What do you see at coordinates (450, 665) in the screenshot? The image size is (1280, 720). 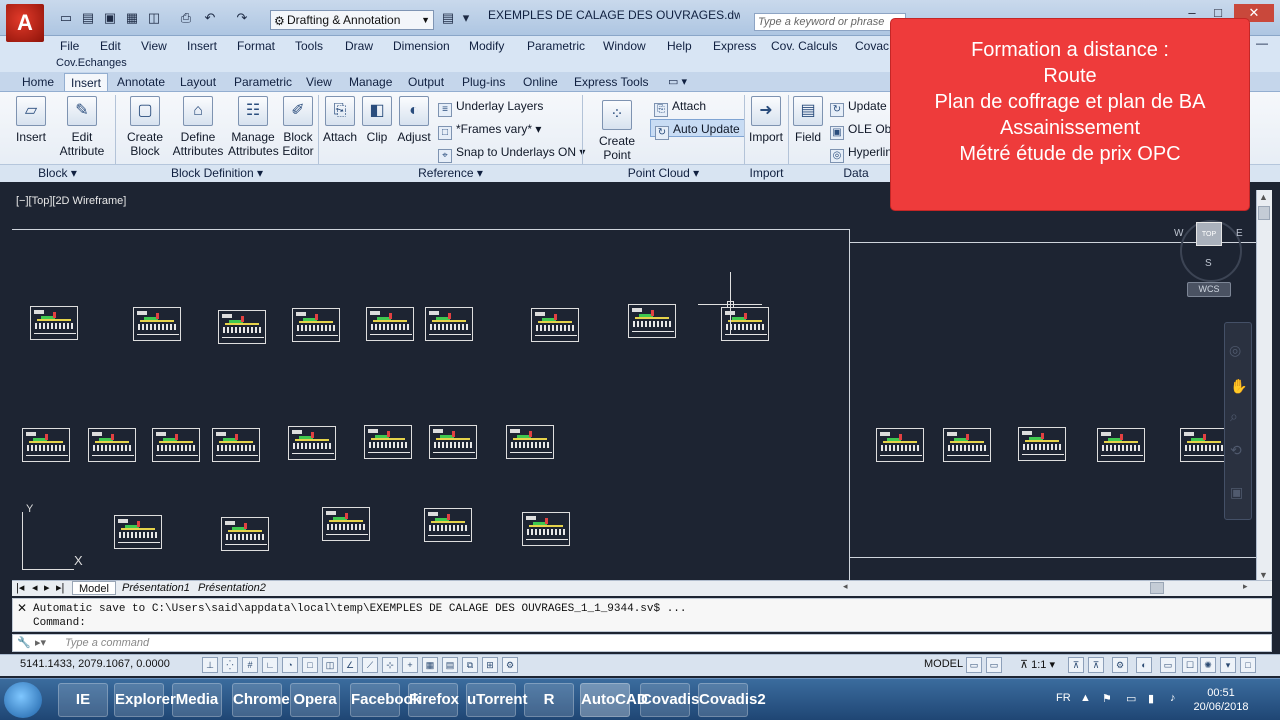 I see `quick-properties-icon: ▤` at bounding box center [450, 665].